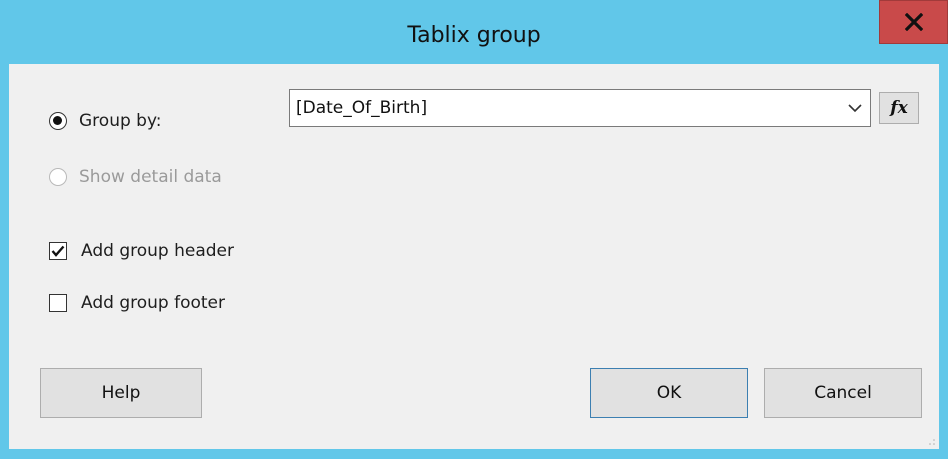  What do you see at coordinates (153, 303) in the screenshot?
I see `add-group-footer-label: Add group footer` at bounding box center [153, 303].